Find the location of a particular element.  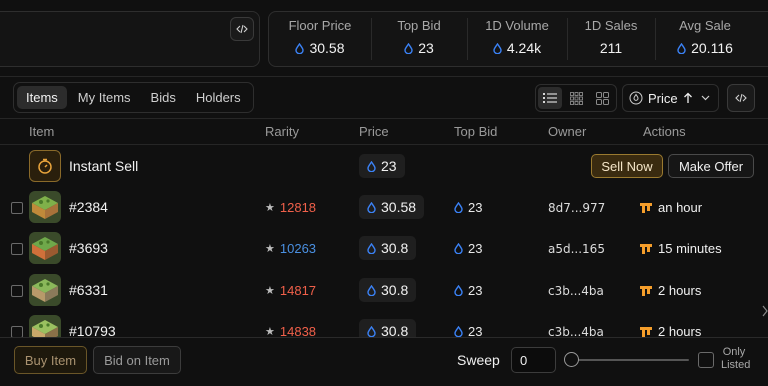

table-row: #6331 ★ 14817 30.8 23 c3b...4ba 2 hours is located at coordinates (384, 290).